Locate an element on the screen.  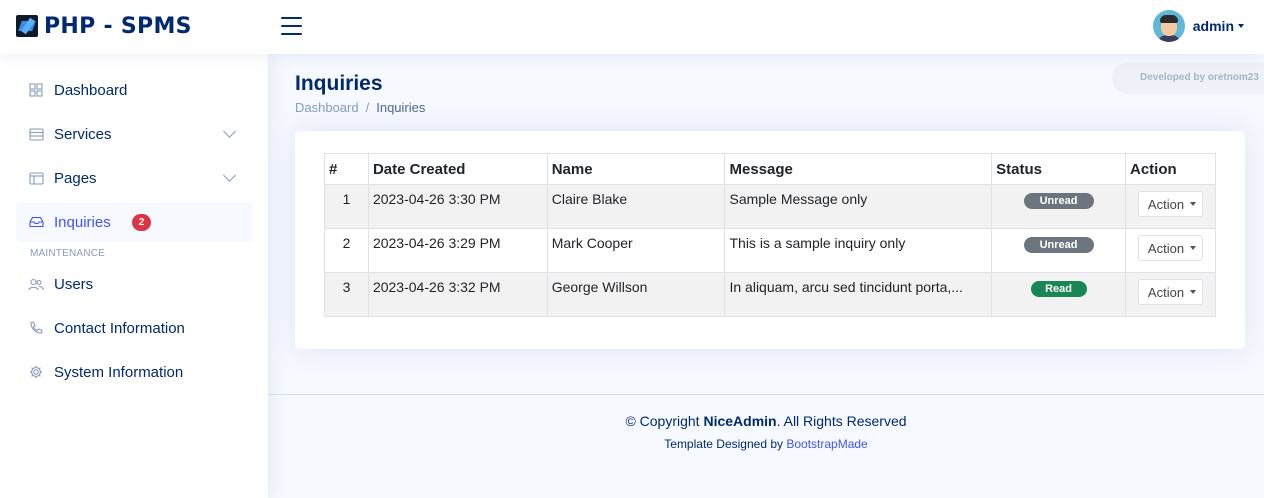
list-icon is located at coordinates (36, 134).